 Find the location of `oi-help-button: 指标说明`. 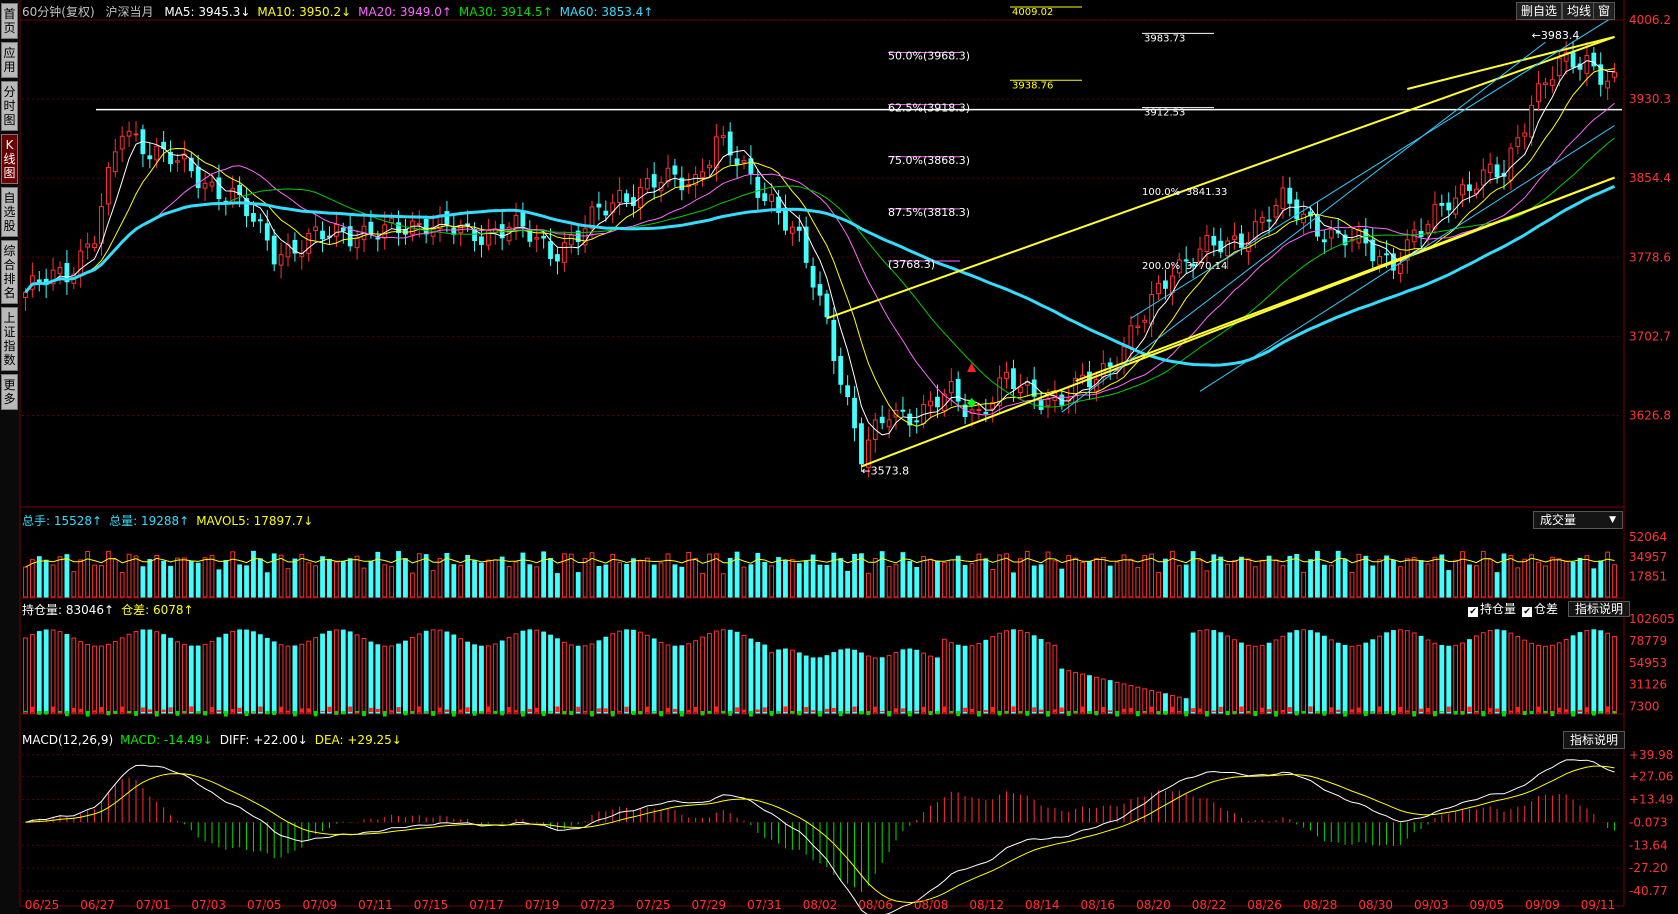

oi-help-button: 指标说明 is located at coordinates (1599, 609).